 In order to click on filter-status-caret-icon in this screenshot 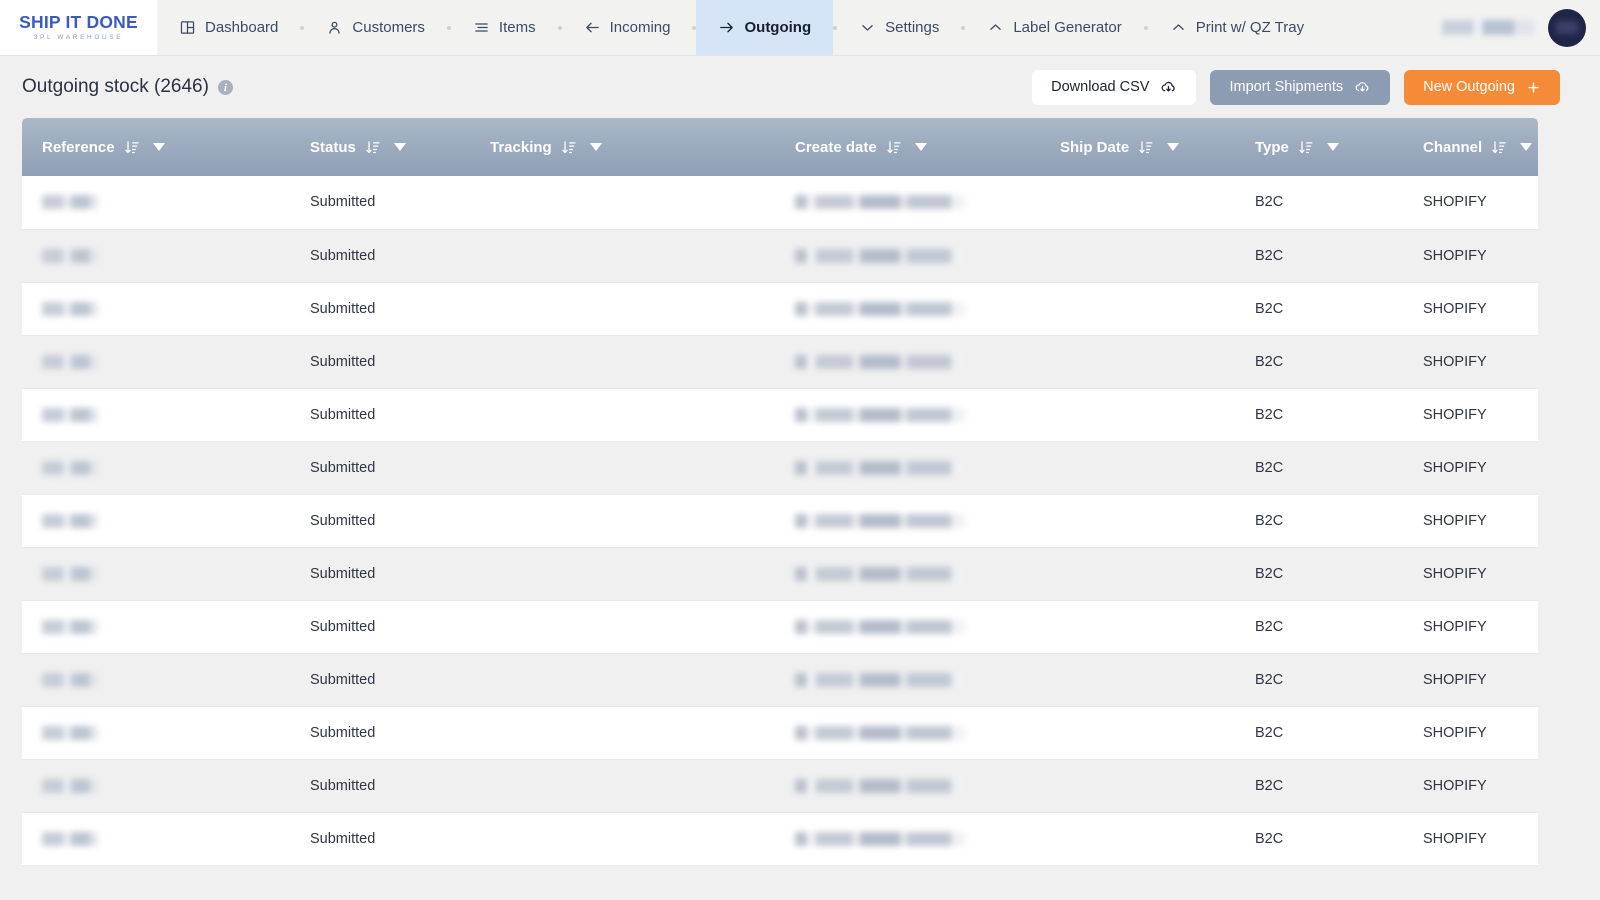, I will do `click(399, 147)`.